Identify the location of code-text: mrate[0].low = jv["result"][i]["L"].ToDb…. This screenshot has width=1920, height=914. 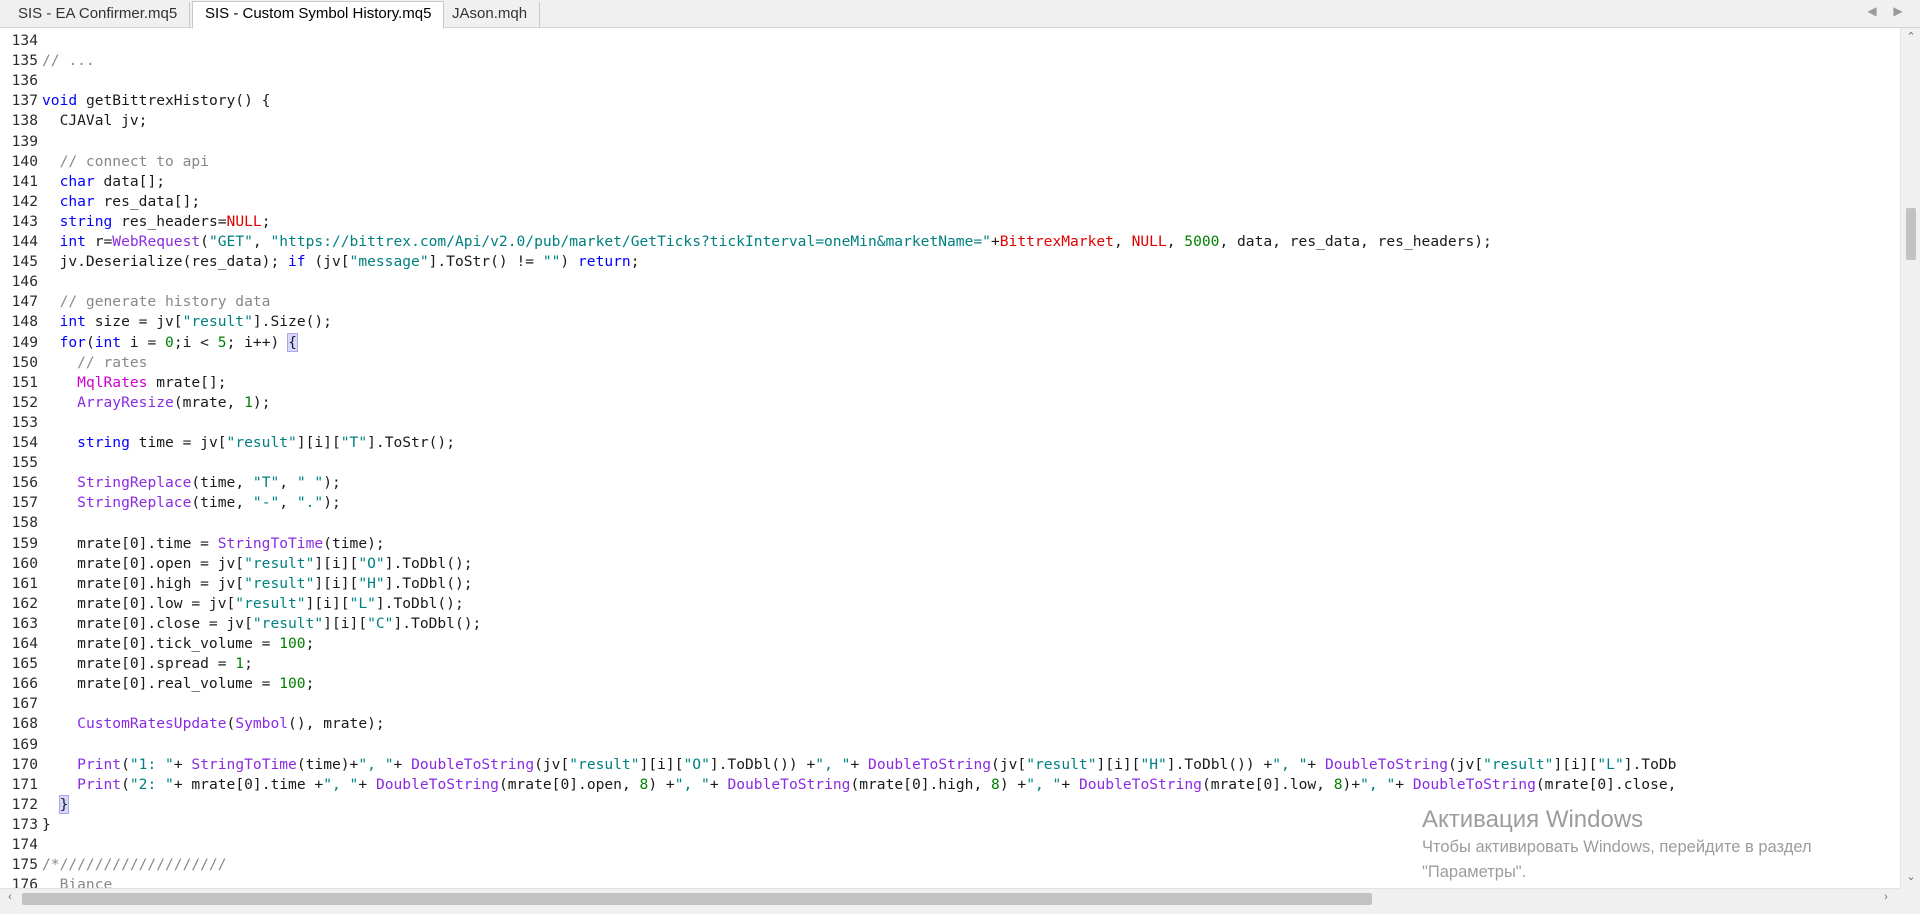
(253, 604).